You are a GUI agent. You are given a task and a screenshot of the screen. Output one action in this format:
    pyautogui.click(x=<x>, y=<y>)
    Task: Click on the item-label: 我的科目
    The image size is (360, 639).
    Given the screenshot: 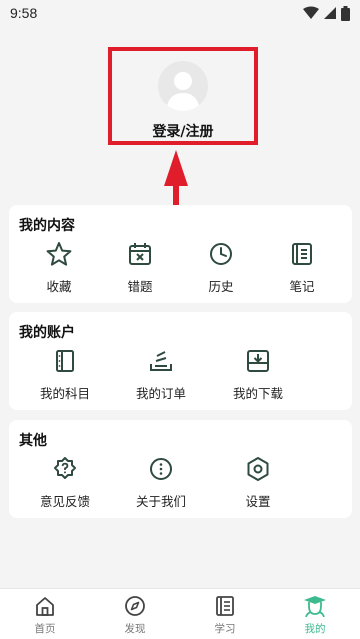 What is the action you would take?
    pyautogui.click(x=64, y=393)
    